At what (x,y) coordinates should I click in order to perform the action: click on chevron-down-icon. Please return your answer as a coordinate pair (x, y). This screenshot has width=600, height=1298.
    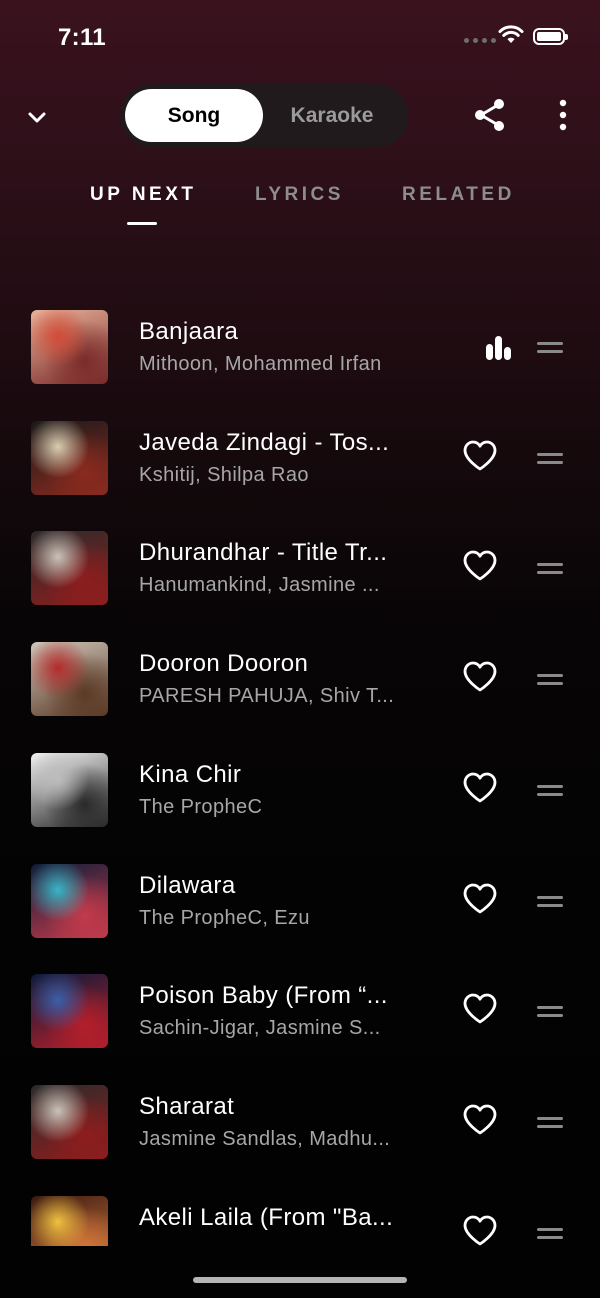
    Looking at the image, I should click on (37, 117).